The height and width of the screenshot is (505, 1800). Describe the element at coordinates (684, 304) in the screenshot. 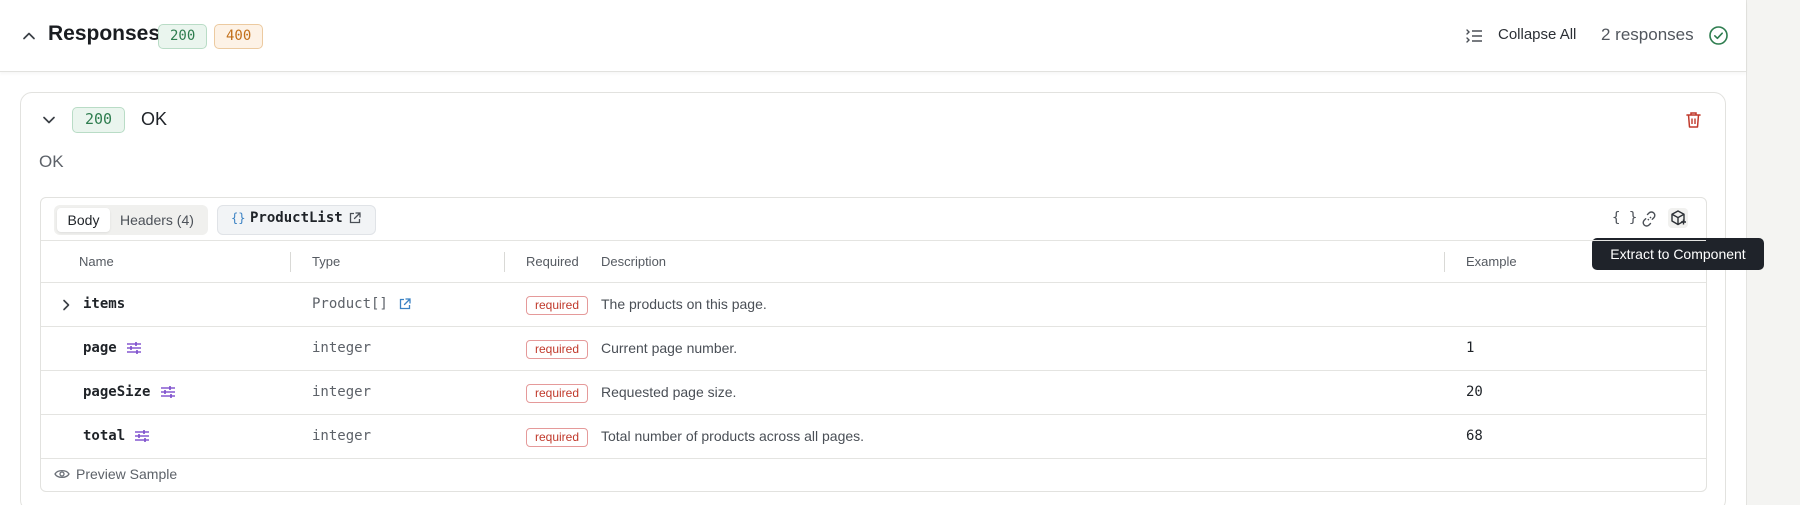

I see `field-description: The products on this page.` at that location.